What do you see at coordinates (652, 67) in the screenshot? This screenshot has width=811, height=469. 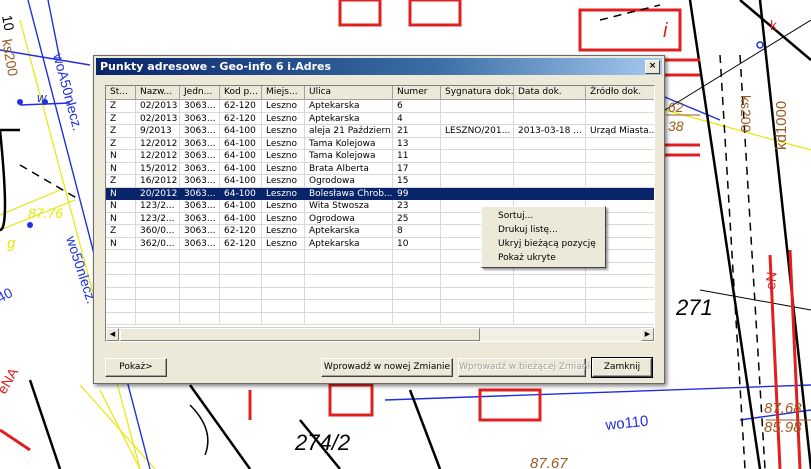 I see `close-icon: ×` at bounding box center [652, 67].